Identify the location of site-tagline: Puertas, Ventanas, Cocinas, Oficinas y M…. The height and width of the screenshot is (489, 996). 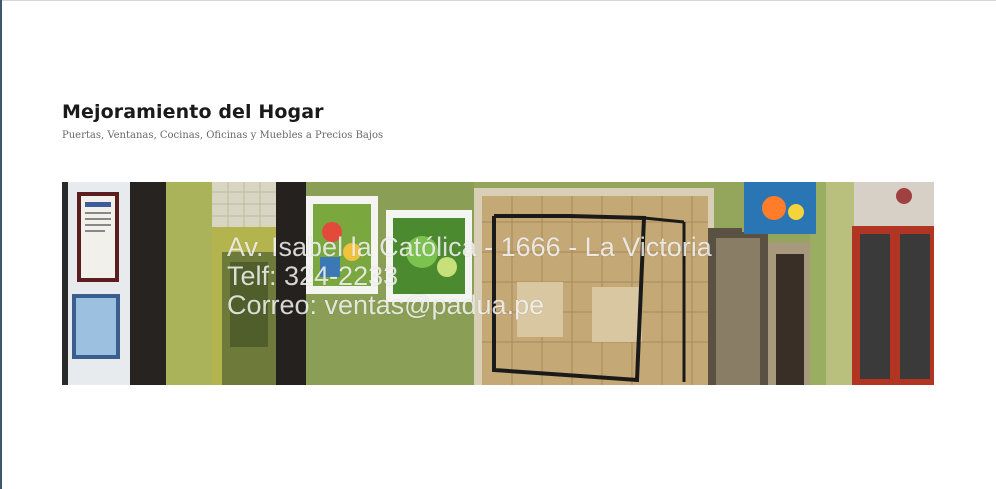
(223, 135).